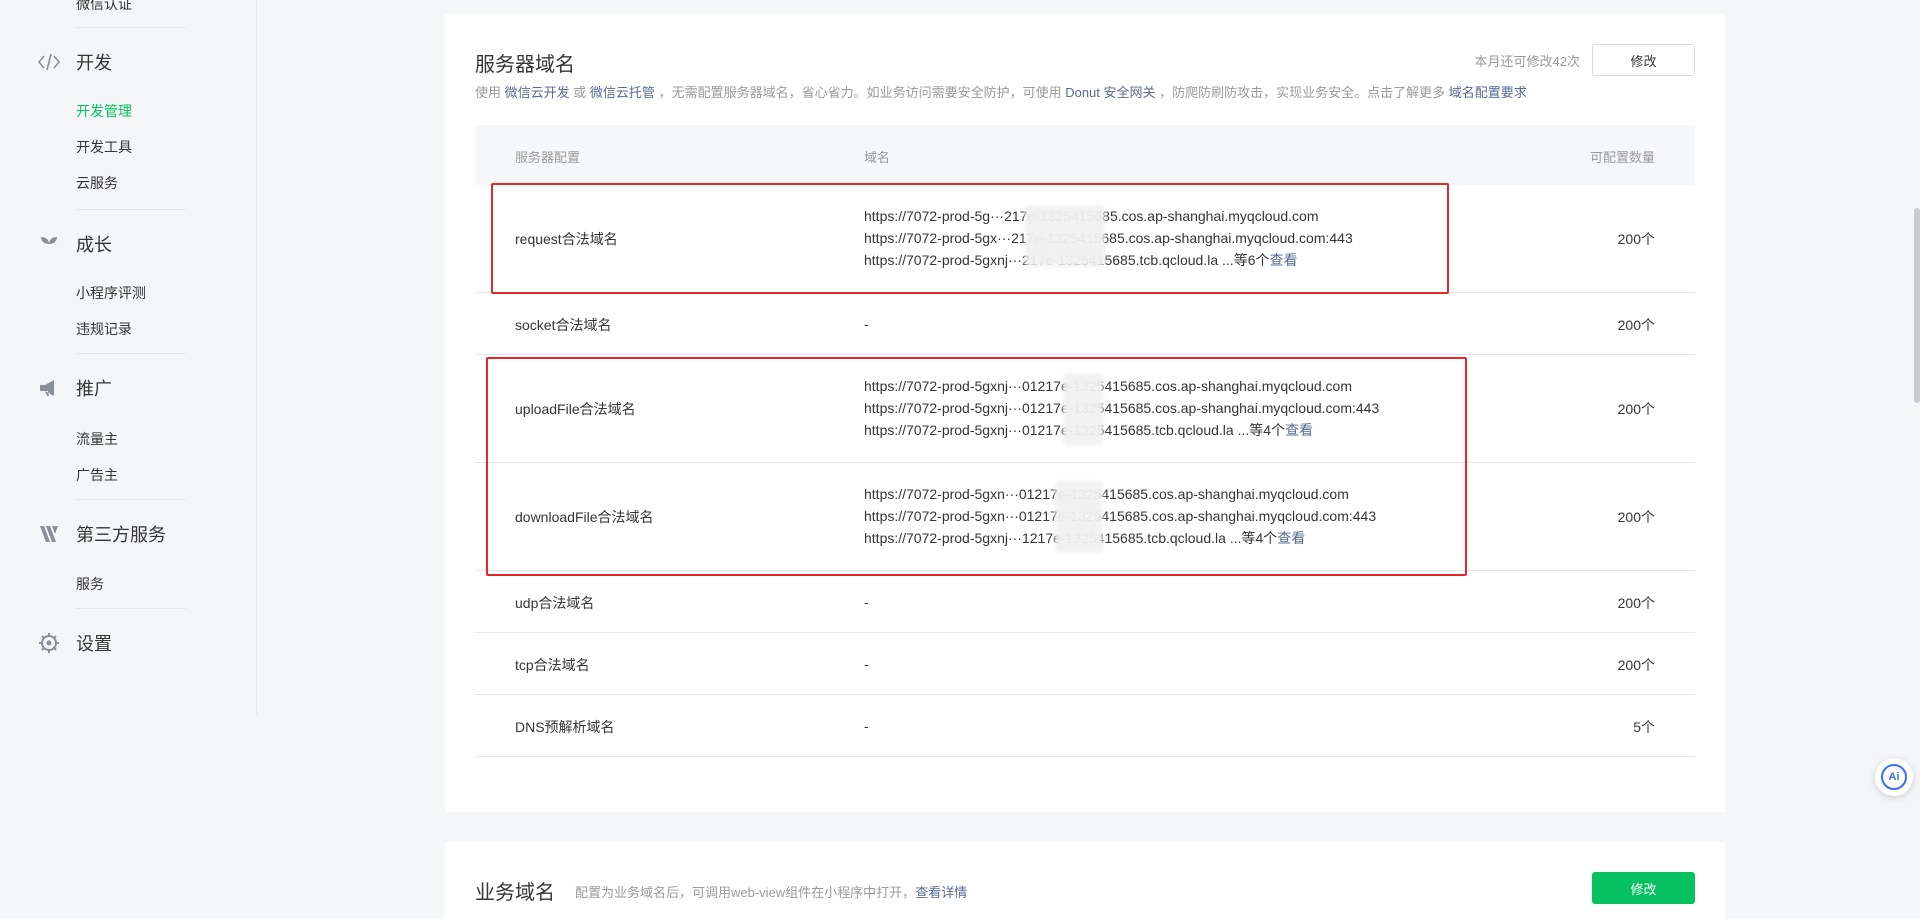  What do you see at coordinates (555, 603) in the screenshot?
I see `row-config-name: udp合法域名` at bounding box center [555, 603].